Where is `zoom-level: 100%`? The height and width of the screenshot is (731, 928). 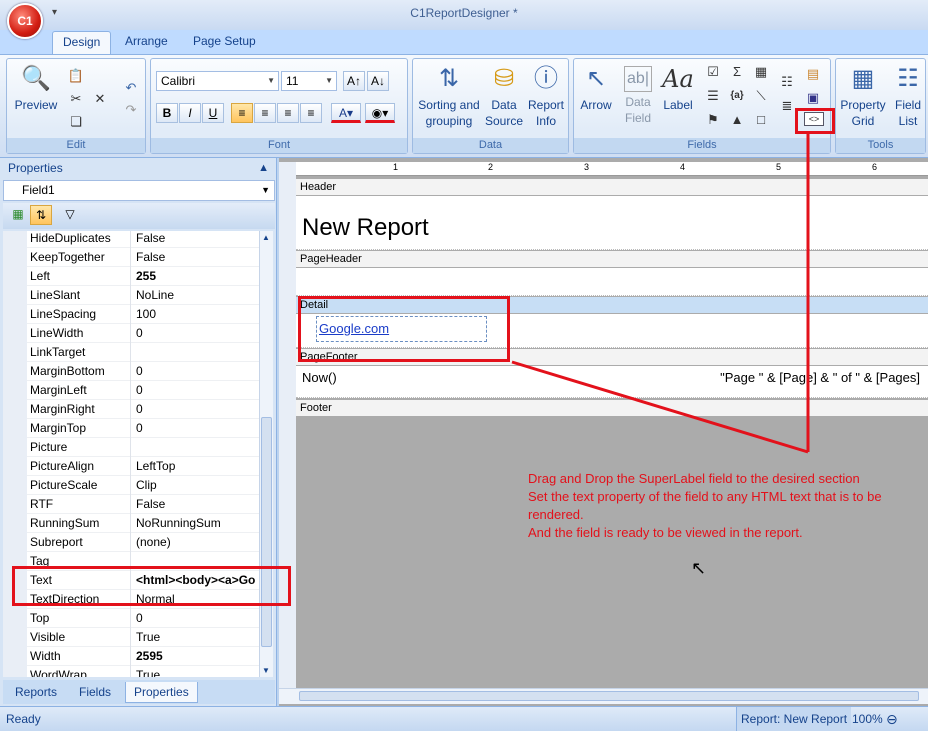
zoom-level: 100% is located at coordinates (867, 719).